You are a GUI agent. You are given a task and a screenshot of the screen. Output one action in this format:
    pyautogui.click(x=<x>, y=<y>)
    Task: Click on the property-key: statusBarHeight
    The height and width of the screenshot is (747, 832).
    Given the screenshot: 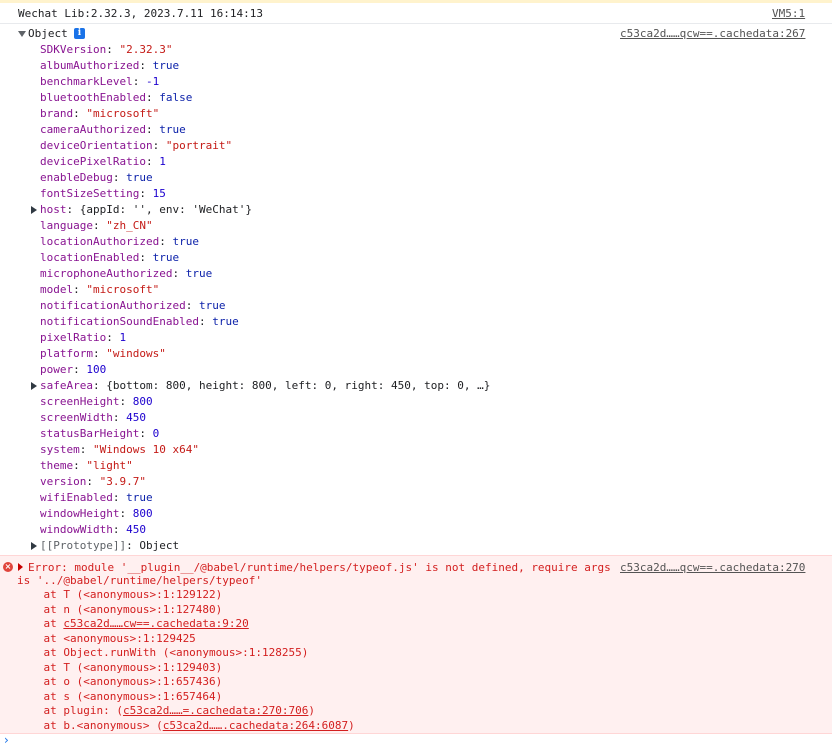 What is the action you would take?
    pyautogui.click(x=90, y=433)
    